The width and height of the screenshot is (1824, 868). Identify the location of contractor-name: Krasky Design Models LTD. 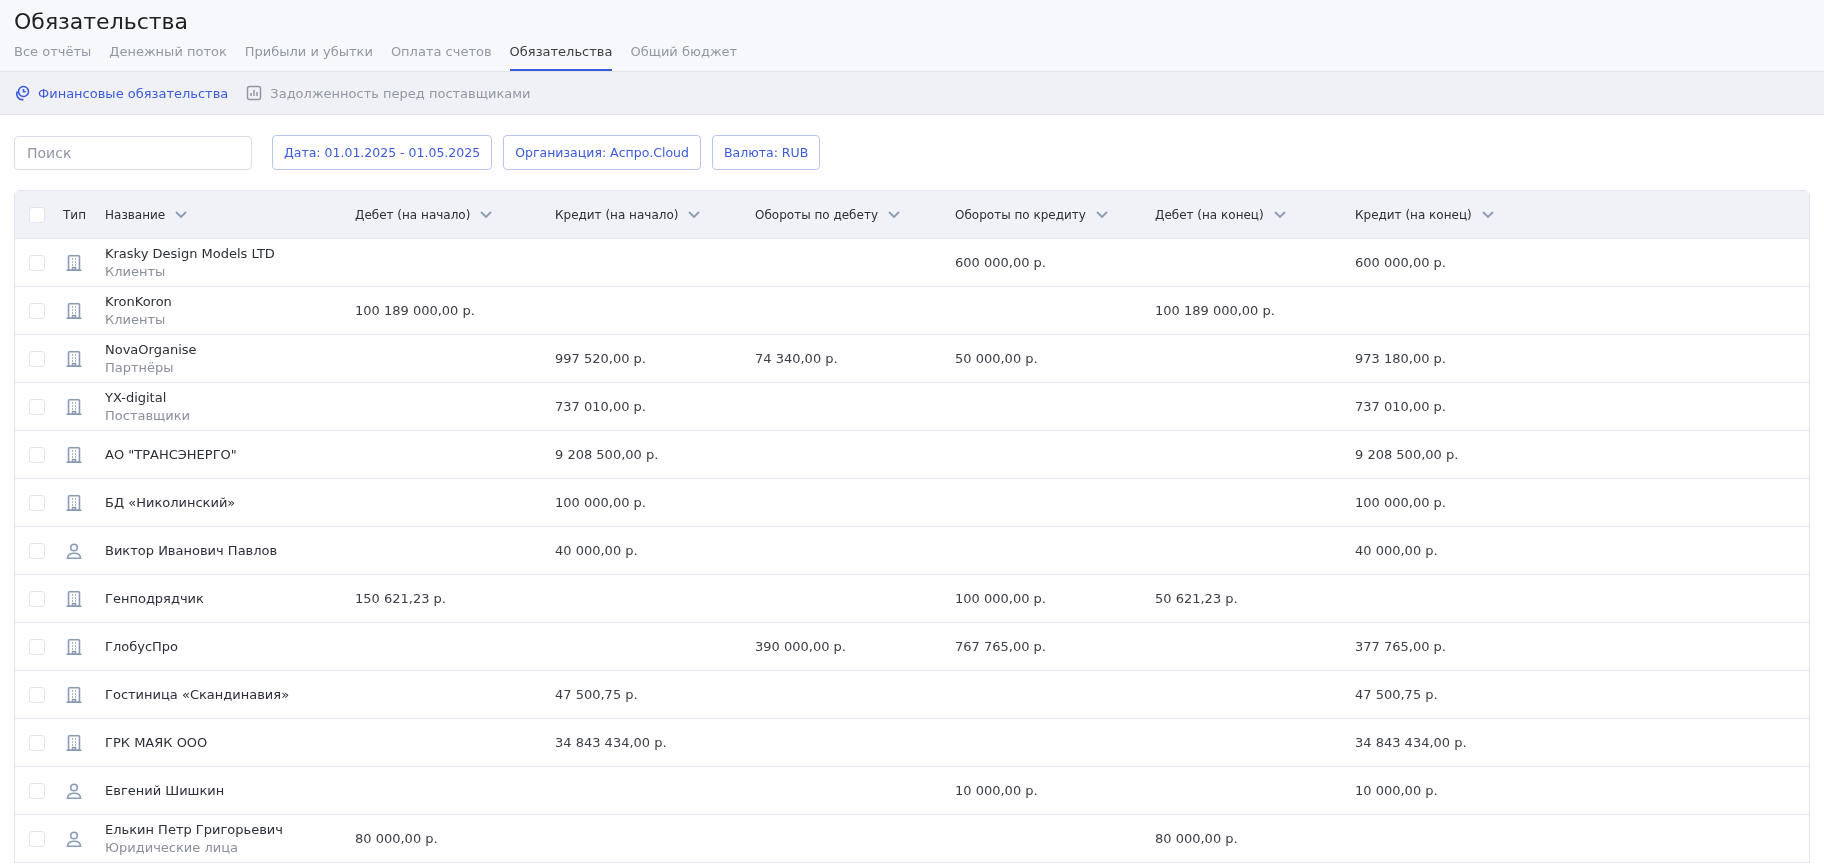
(190, 253).